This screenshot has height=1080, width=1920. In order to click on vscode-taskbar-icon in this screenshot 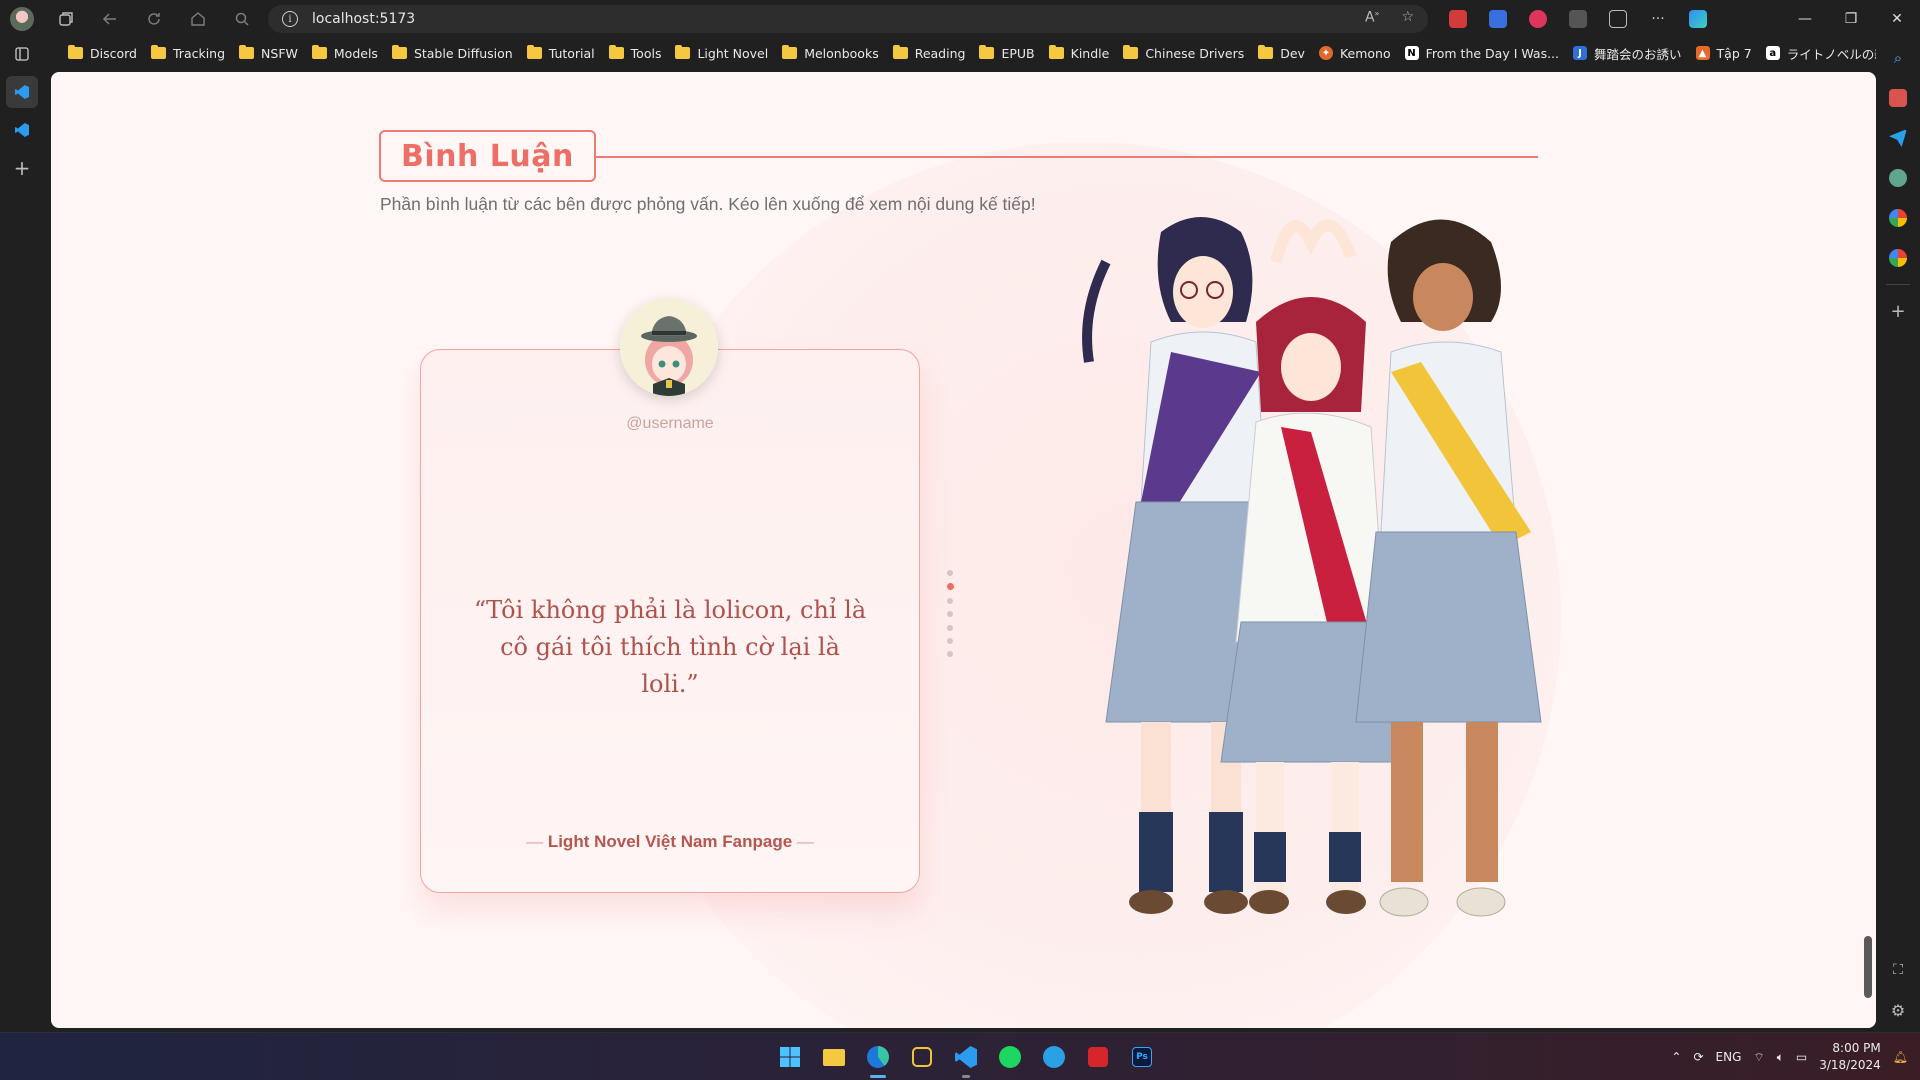, I will do `click(966, 1056)`.